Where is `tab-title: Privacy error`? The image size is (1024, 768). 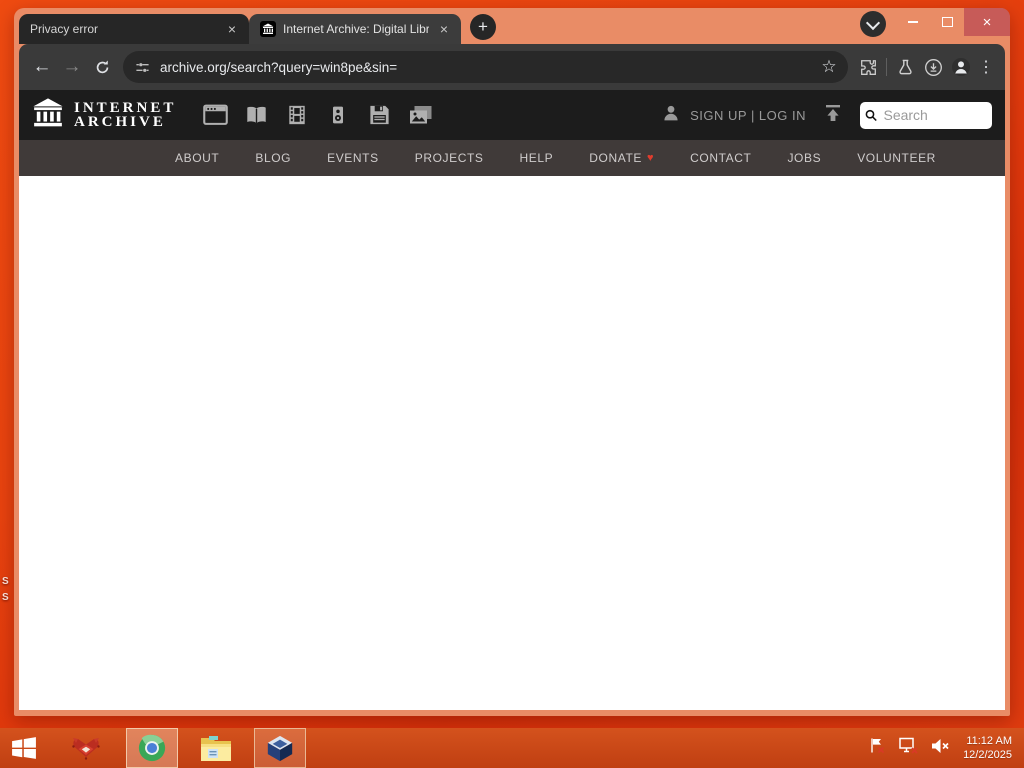
tab-title: Privacy error is located at coordinates (64, 29).